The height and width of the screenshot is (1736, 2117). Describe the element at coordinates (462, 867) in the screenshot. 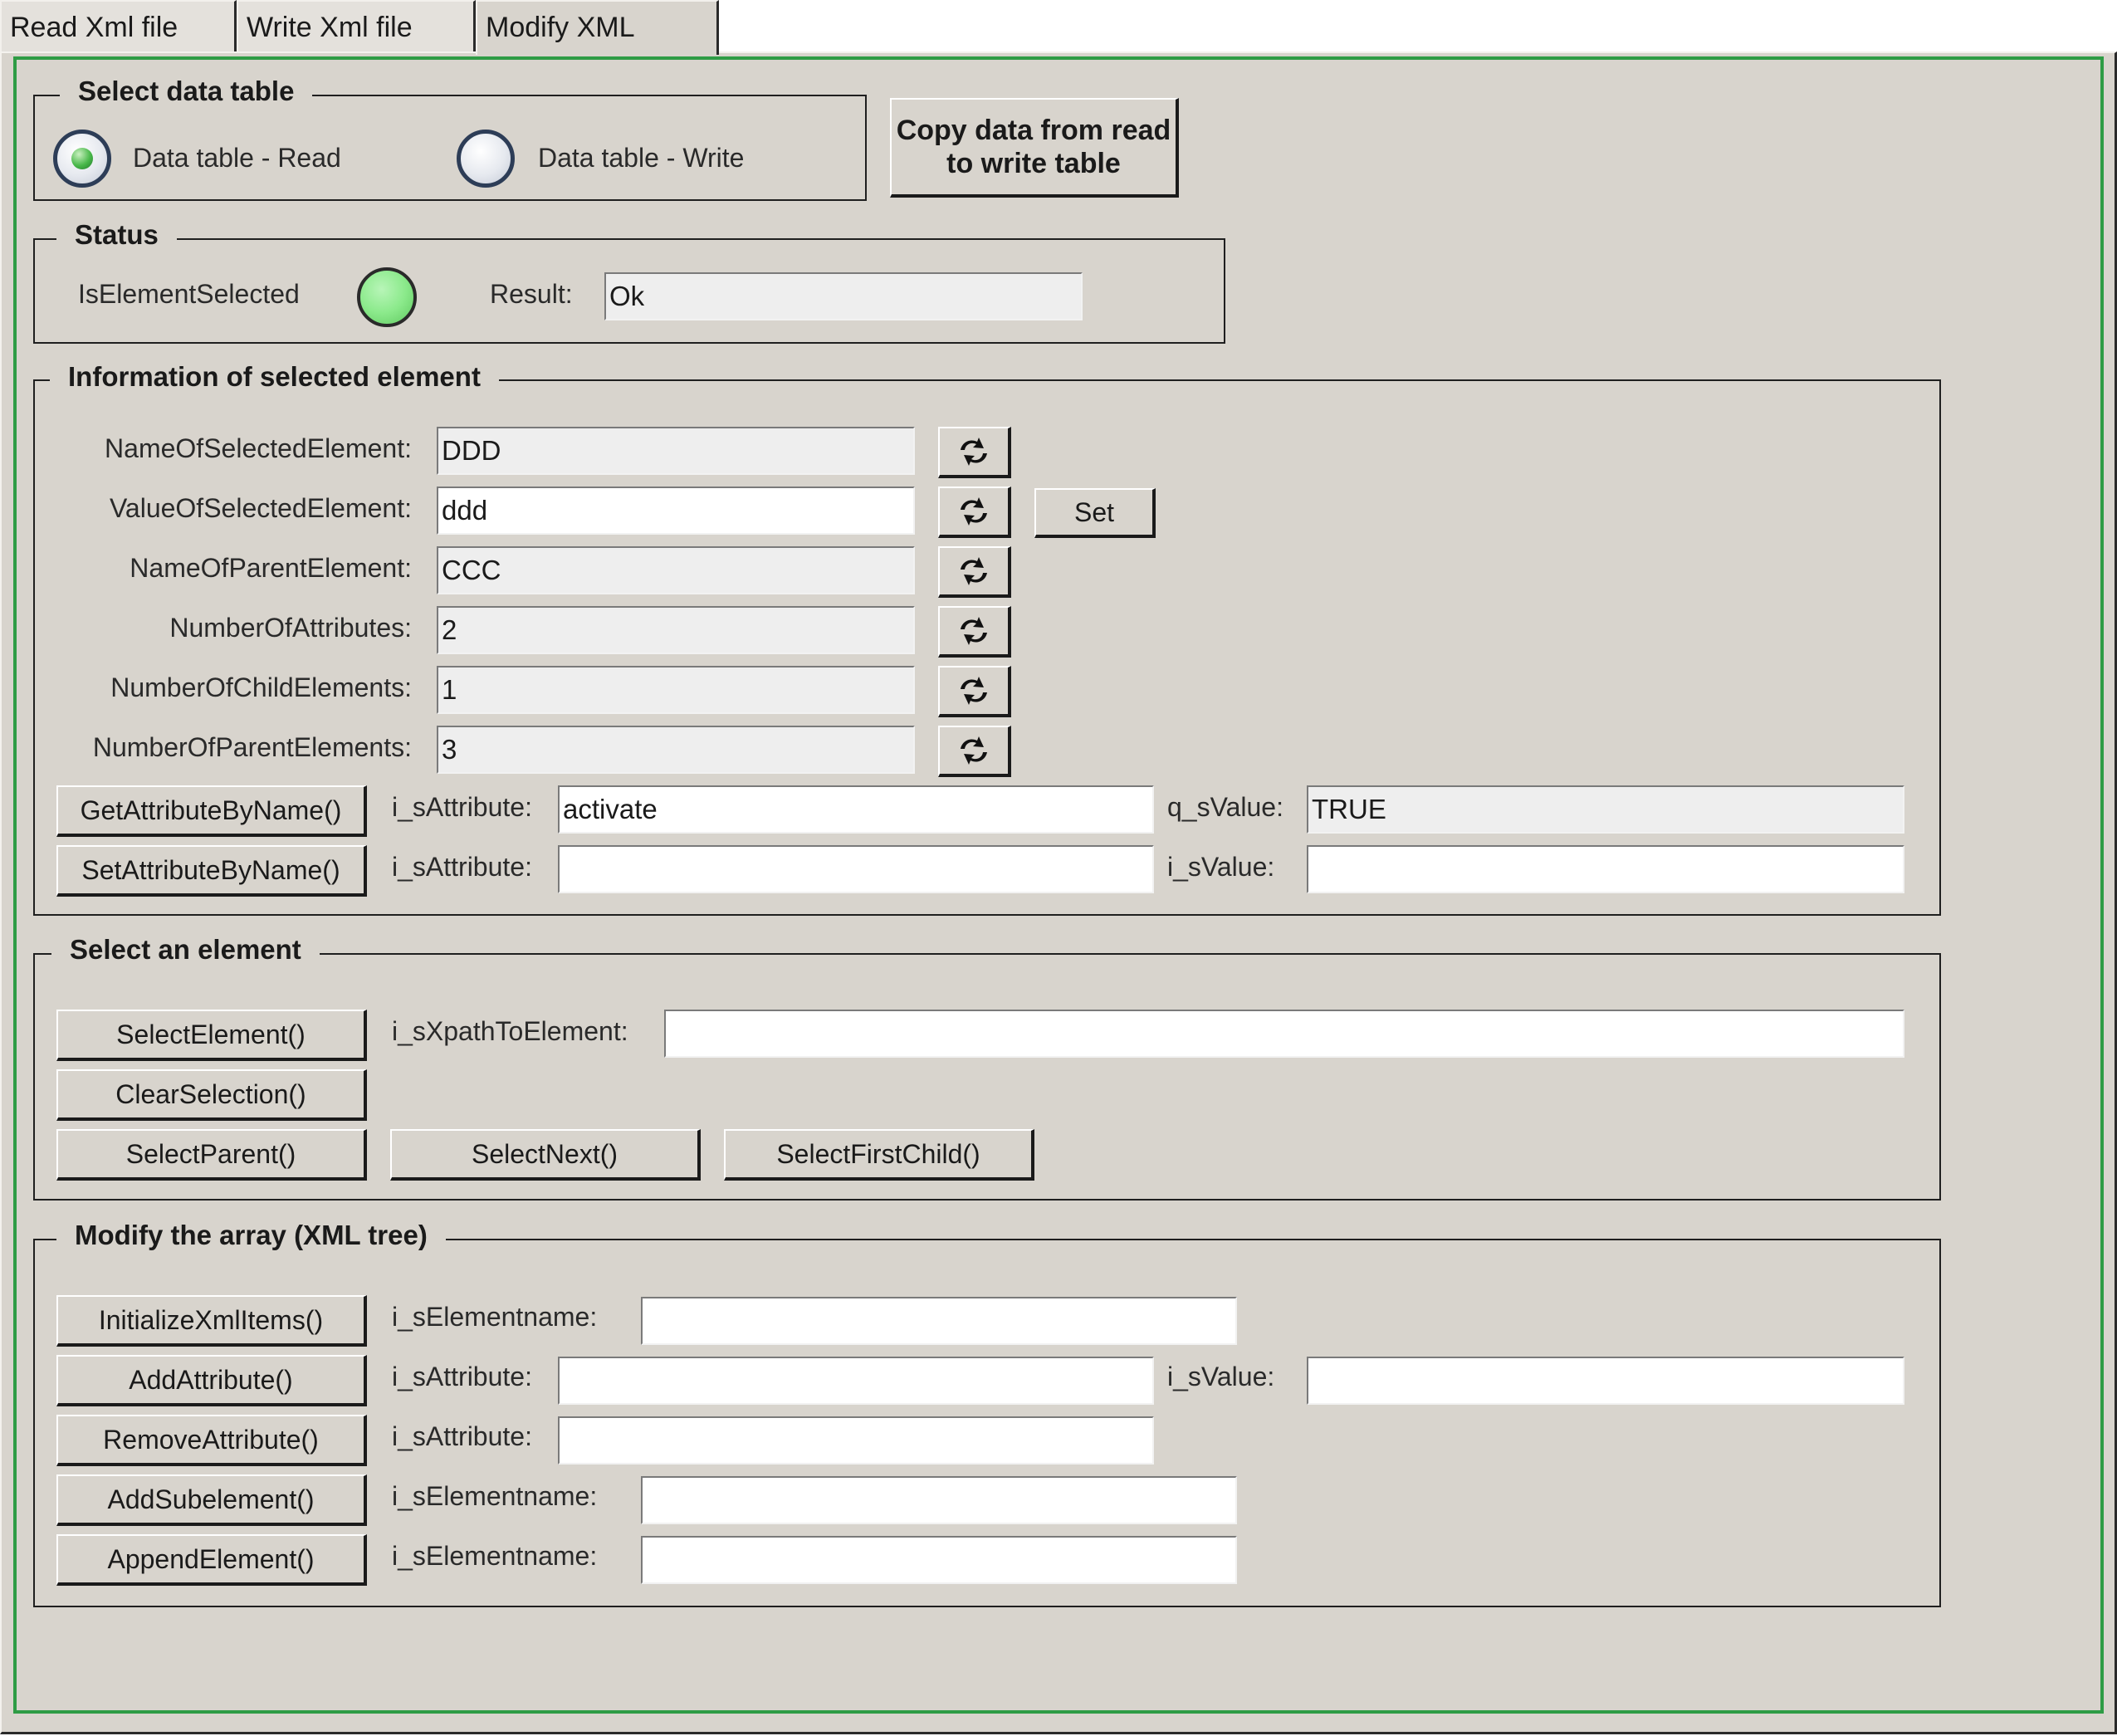

I see `set-attribute-label: i_sAttribute:` at that location.